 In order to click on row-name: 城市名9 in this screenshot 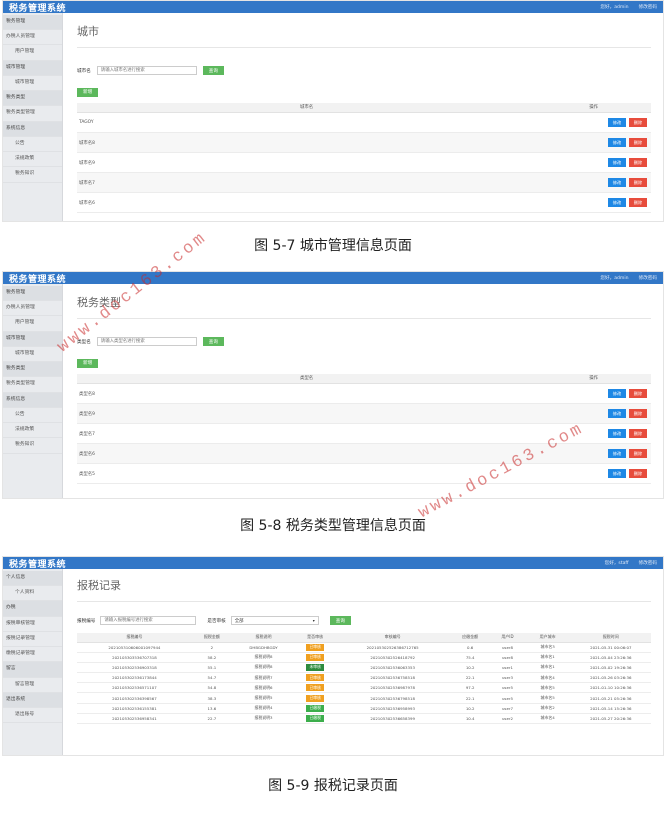, I will do `click(307, 162)`.